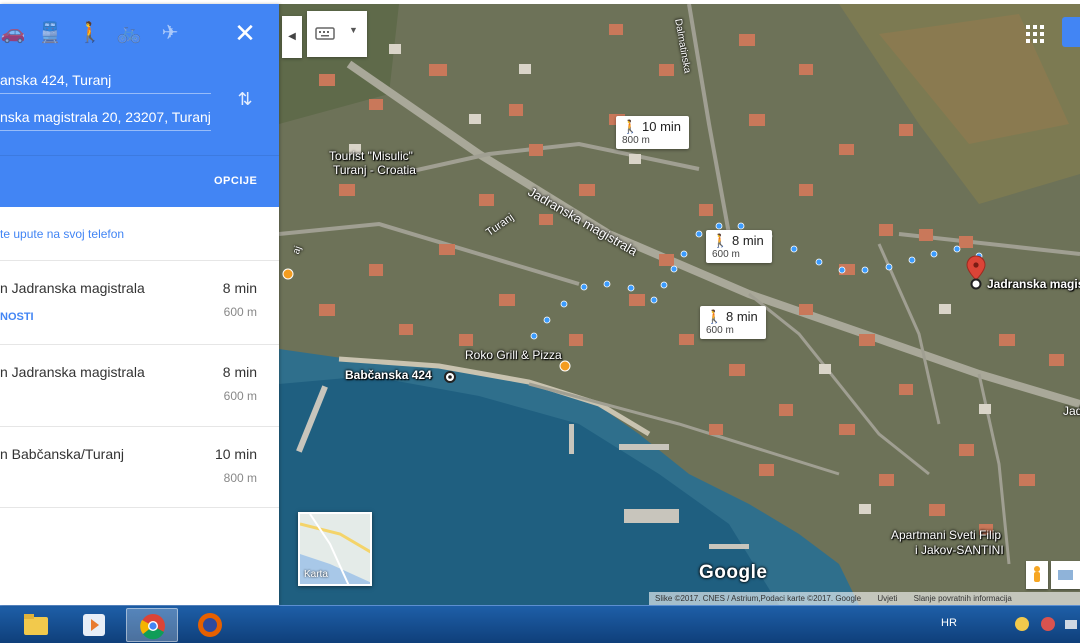 Image resolution: width=1080 pixels, height=643 pixels. What do you see at coordinates (105, 117) in the screenshot?
I see `destination-input: nska magistrala 20, 23207, Turanj` at bounding box center [105, 117].